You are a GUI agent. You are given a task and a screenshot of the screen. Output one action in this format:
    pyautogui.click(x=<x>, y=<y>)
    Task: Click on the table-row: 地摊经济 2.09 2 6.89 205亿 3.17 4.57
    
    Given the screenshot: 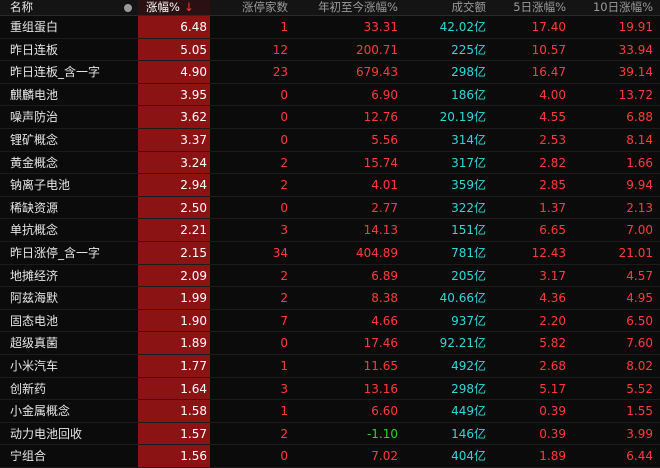 What is the action you would take?
    pyautogui.click(x=330, y=276)
    